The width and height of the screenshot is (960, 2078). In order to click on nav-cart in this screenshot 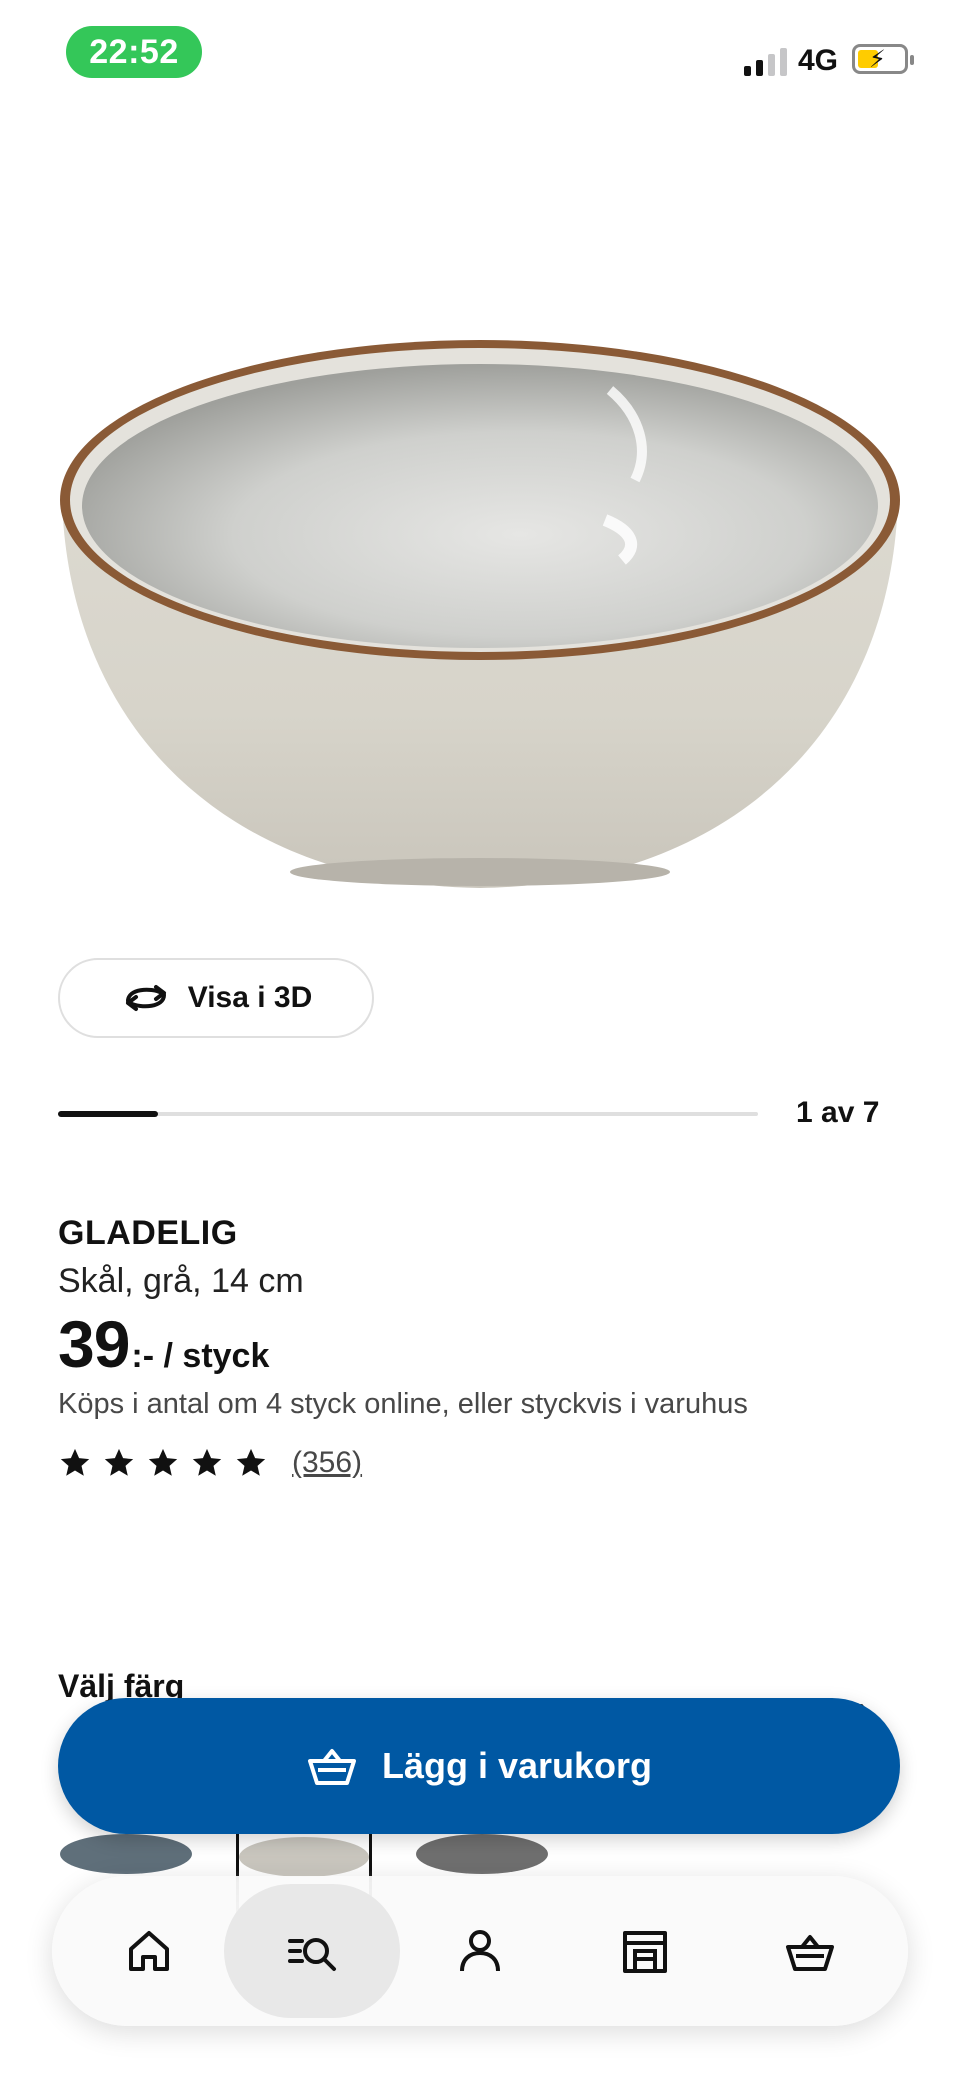, I will do `click(810, 1951)`.